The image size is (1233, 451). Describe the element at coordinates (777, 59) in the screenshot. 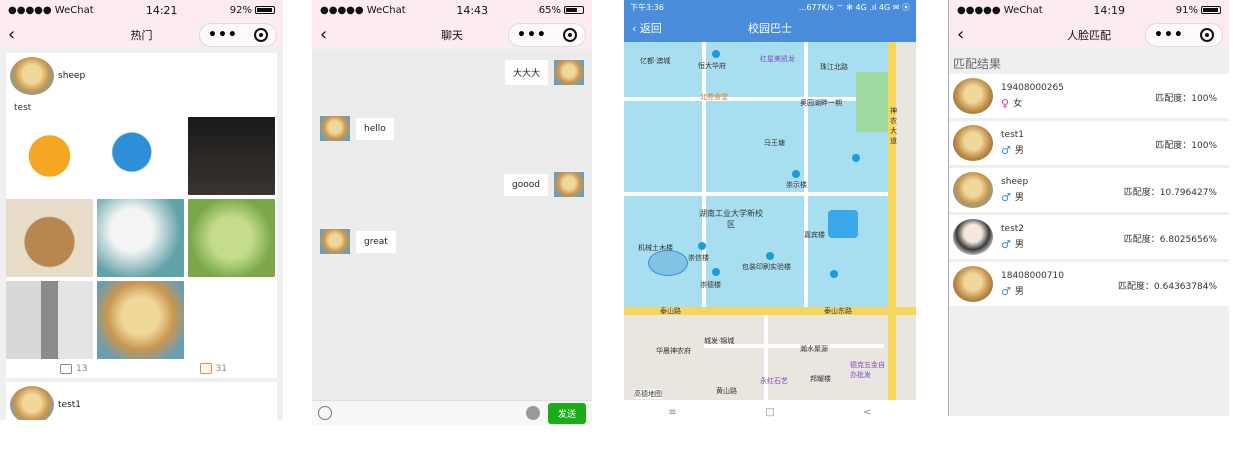

I see `map-label: 红星美凯龙` at that location.